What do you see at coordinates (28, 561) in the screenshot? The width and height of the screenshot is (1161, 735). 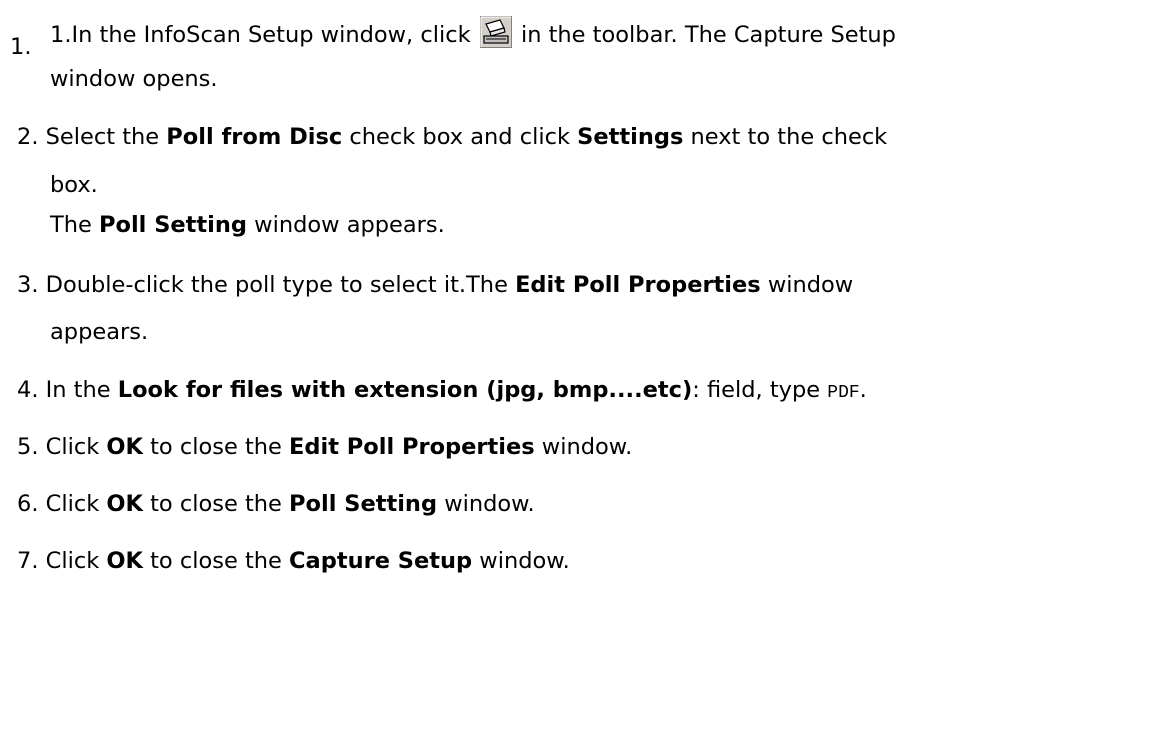 I see `step-number: 7.` at bounding box center [28, 561].